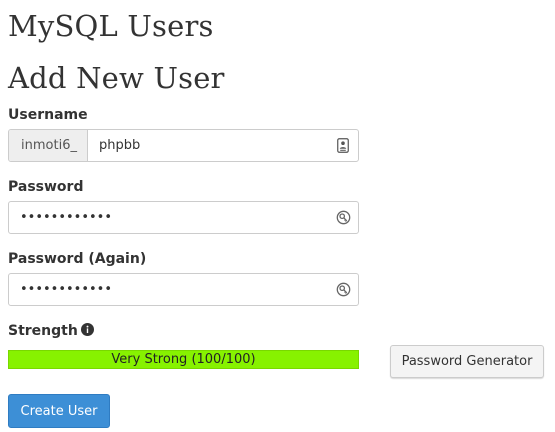 This screenshot has height=432, width=555. What do you see at coordinates (59, 411) in the screenshot?
I see `create-user-button: Create User` at bounding box center [59, 411].